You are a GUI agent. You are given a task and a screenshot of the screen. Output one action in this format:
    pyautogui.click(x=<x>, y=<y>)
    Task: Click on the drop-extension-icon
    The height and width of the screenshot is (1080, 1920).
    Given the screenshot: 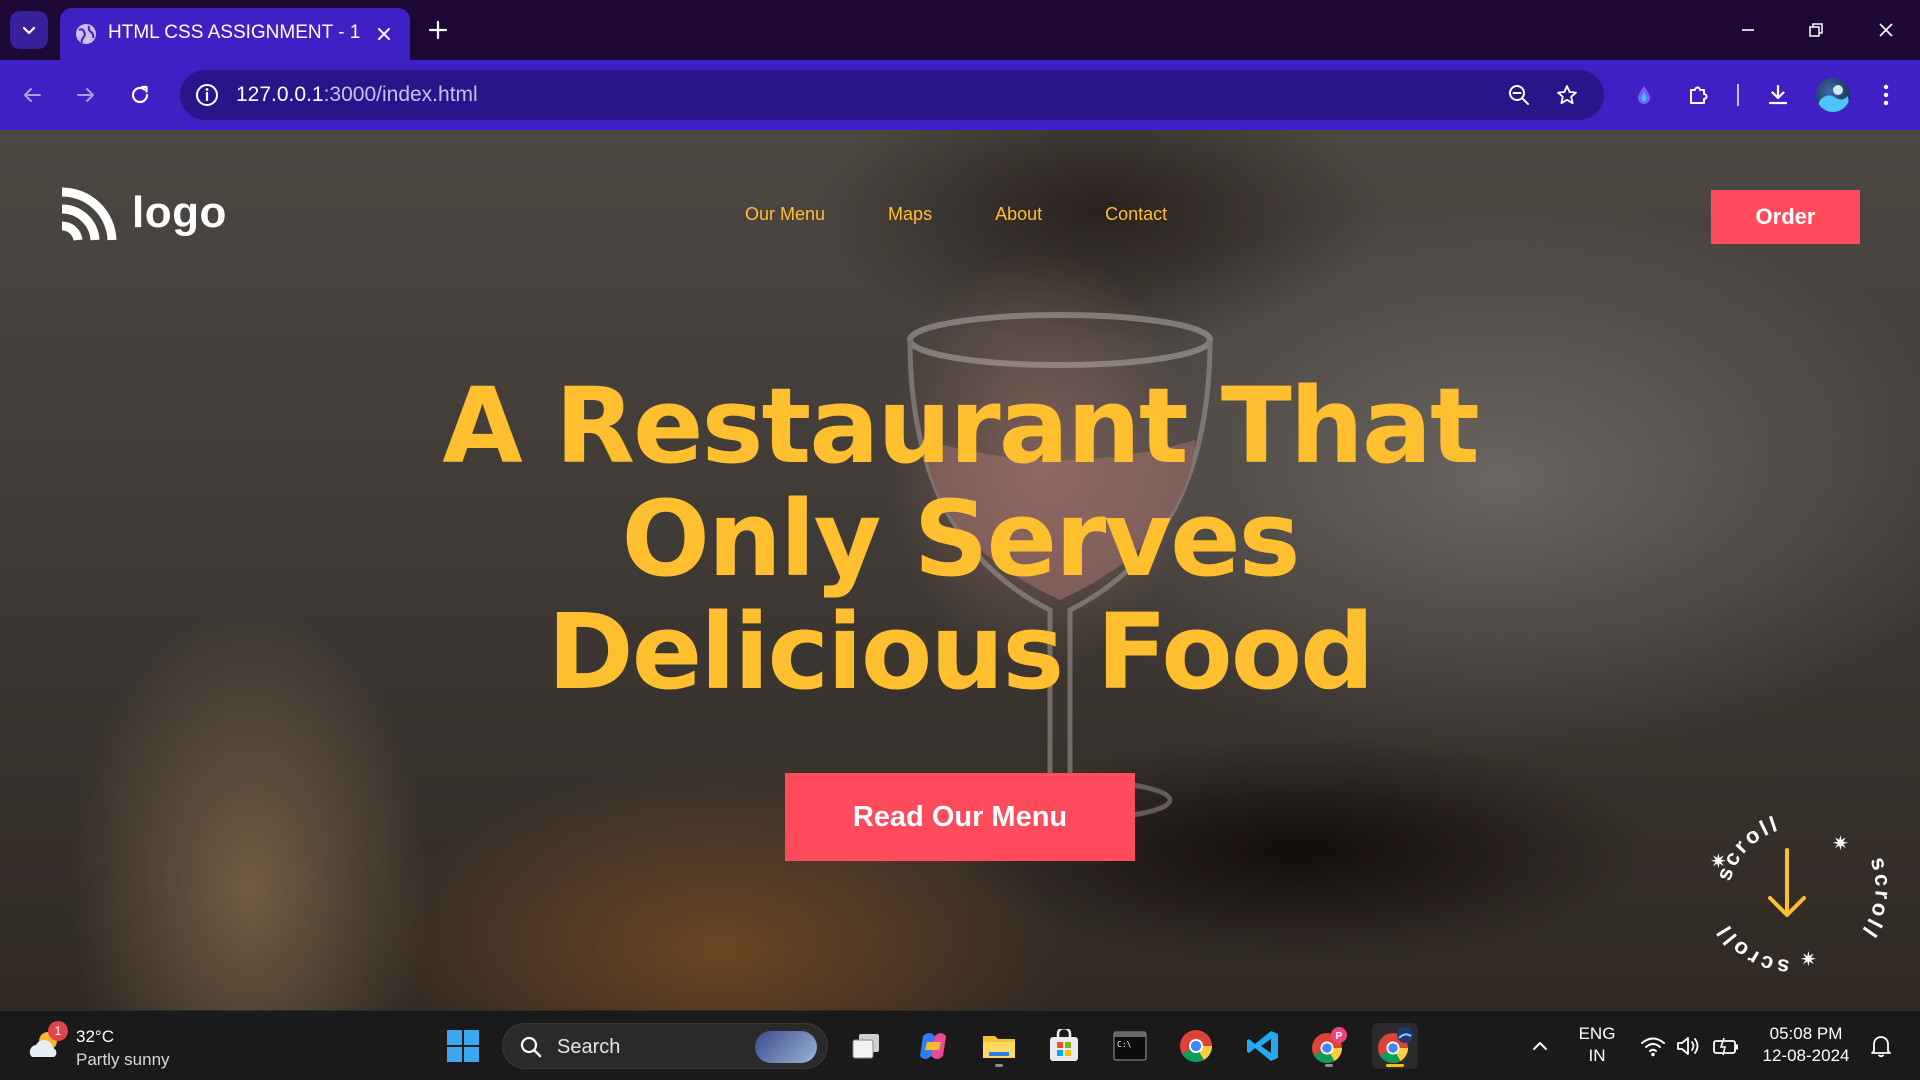 What is the action you would take?
    pyautogui.click(x=1644, y=95)
    